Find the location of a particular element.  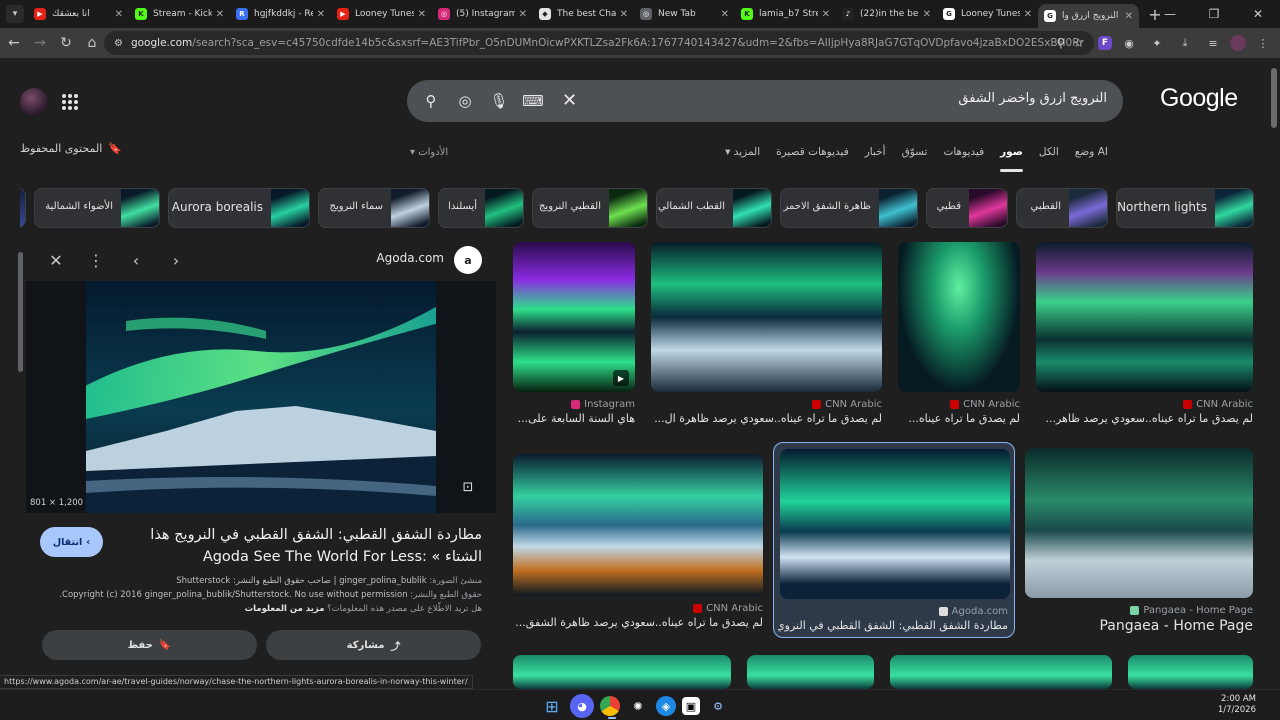

preview-image-container: 801 × 1,200 ⊡ is located at coordinates (261, 397).